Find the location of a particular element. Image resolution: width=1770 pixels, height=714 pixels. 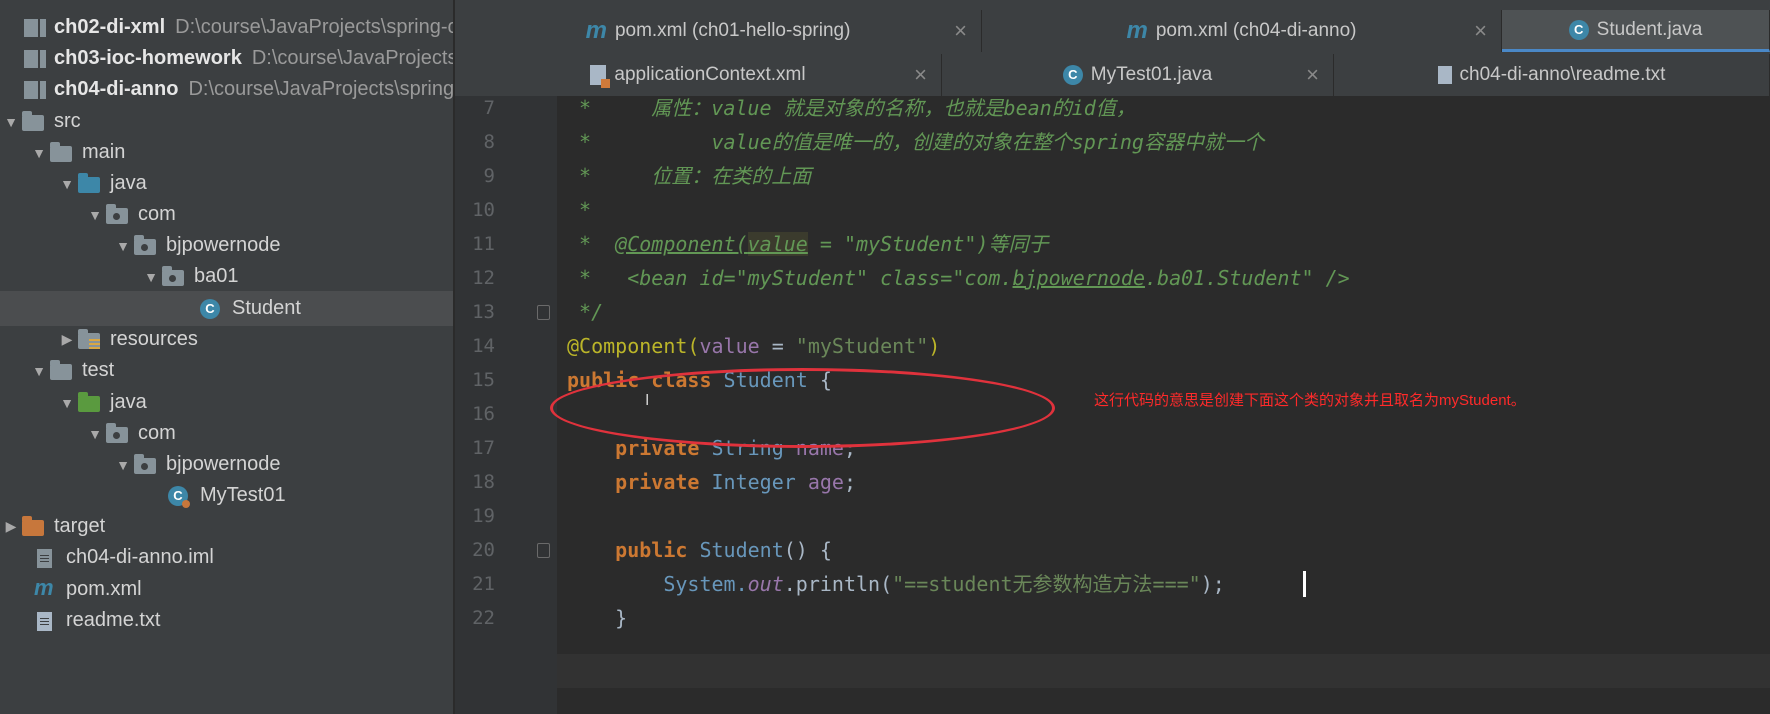

tab-student-java: C Student.java is located at coordinates (1636, 31).